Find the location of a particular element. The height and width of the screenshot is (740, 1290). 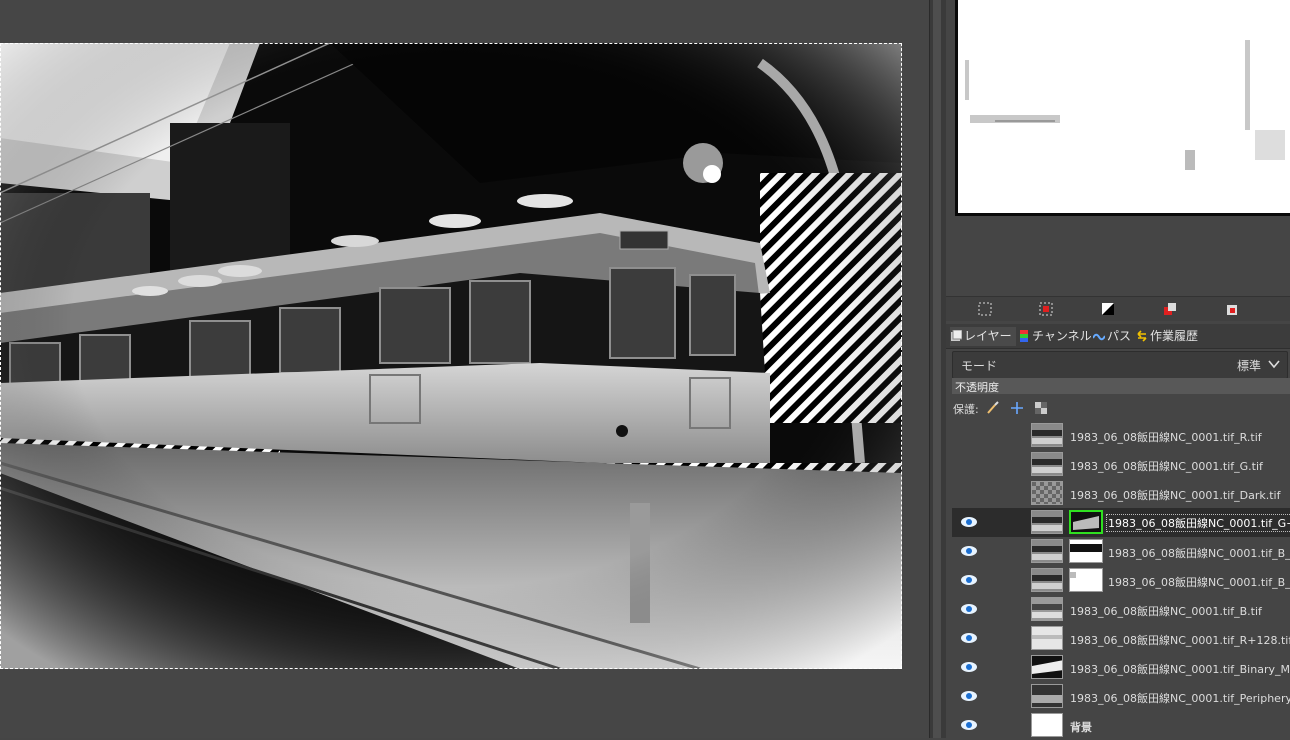

layer-row: 1983_06_08飯田線NC_0001.tif_Dark.tif is located at coordinates (1121, 493).